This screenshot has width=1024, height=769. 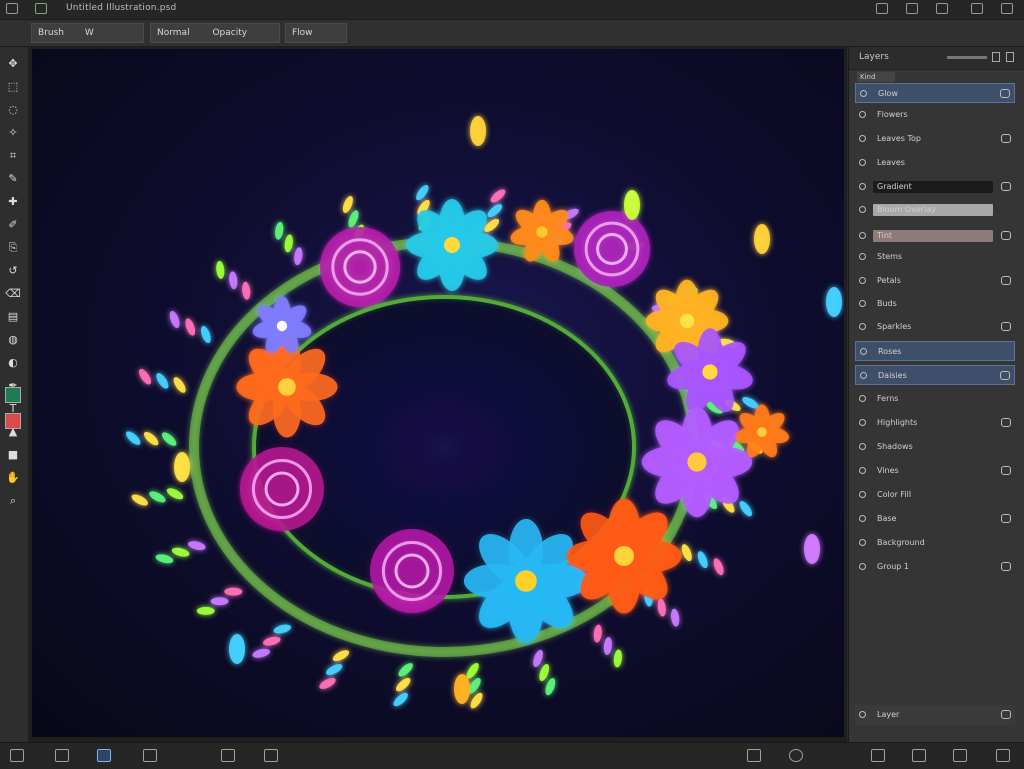 What do you see at coordinates (754, 755) in the screenshot?
I see `mask-icon` at bounding box center [754, 755].